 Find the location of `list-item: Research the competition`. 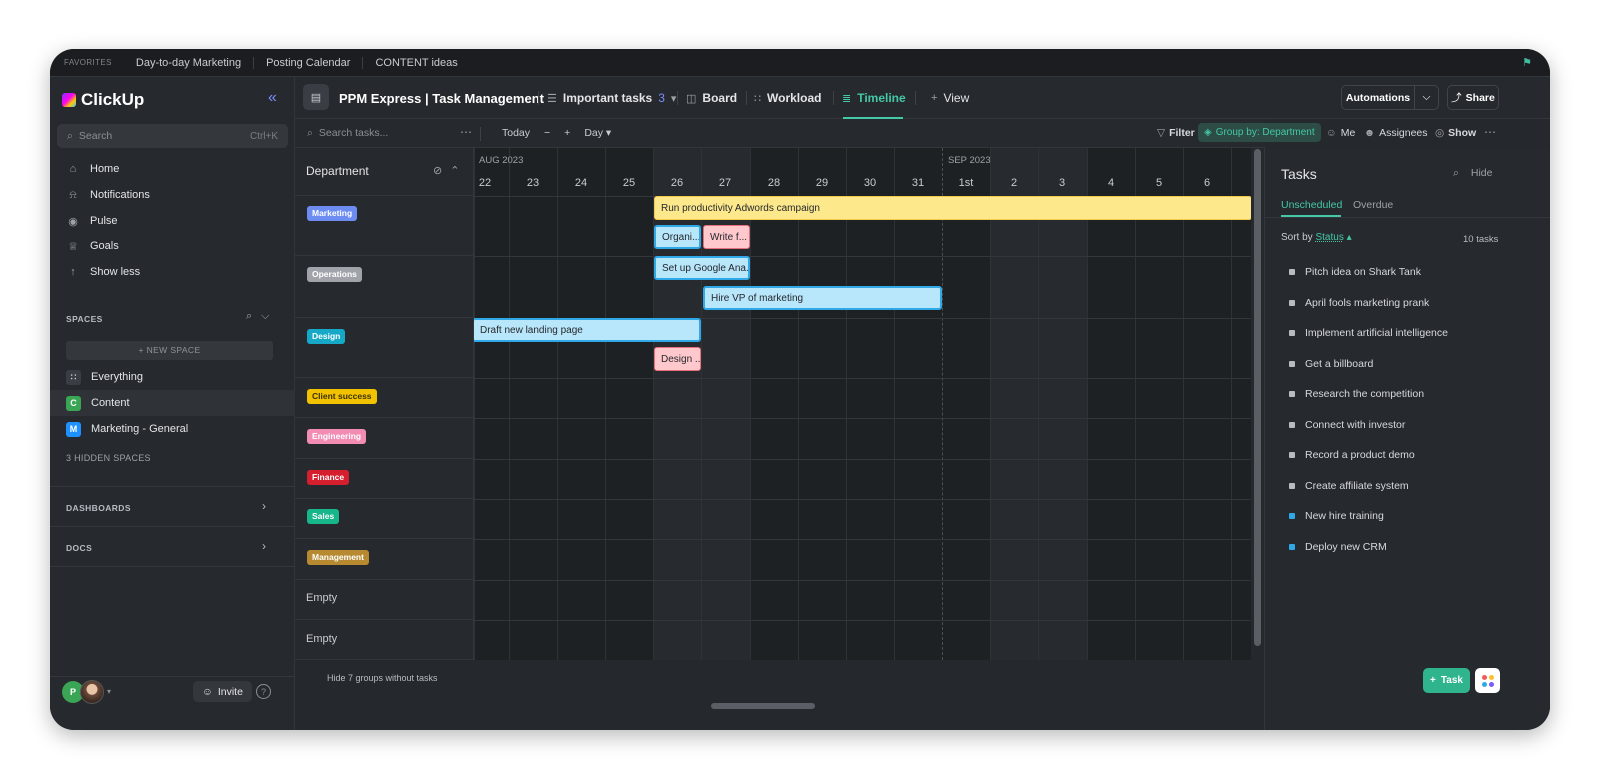

list-item: Research the competition is located at coordinates (1356, 394).